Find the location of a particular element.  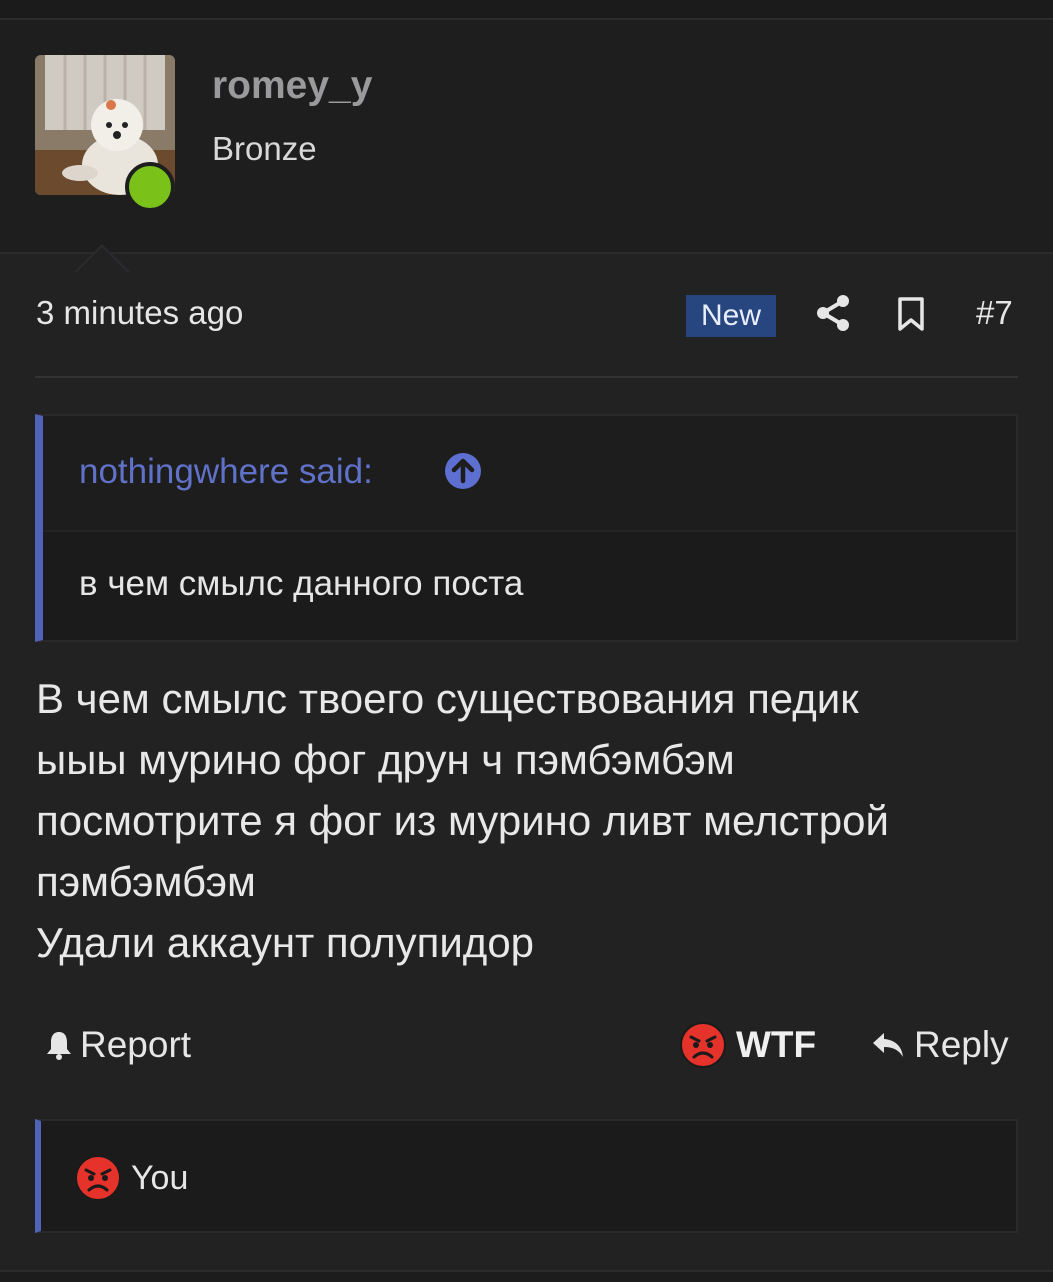

bell-icon is located at coordinates (59, 1046).